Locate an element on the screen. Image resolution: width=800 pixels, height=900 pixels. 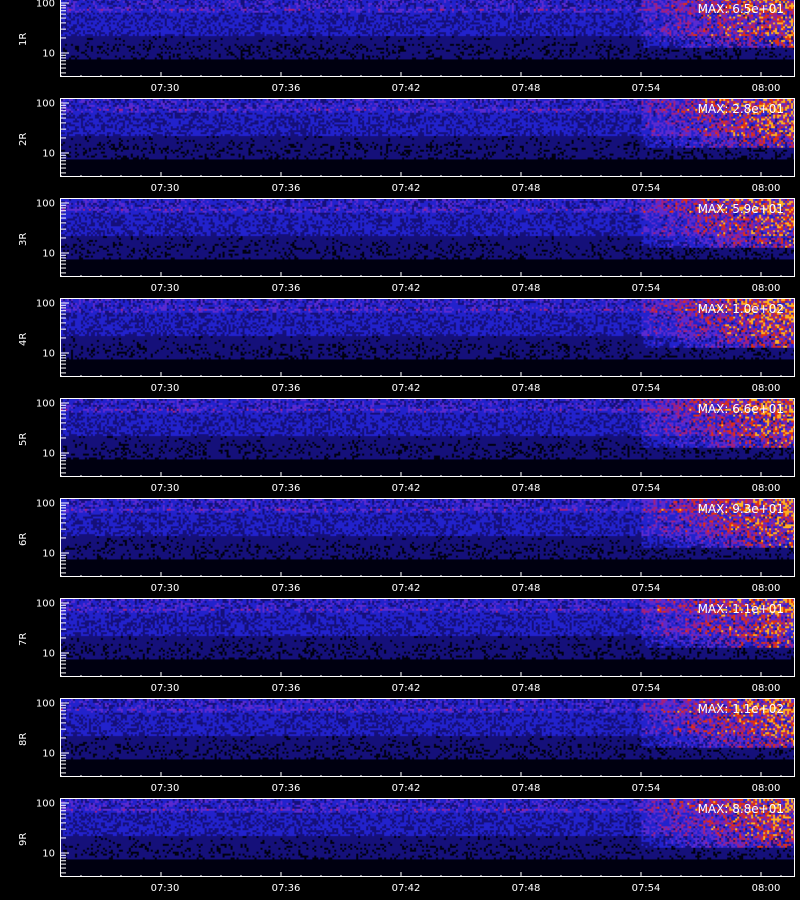
panel-max-label: MAX: 1.1e+01 is located at coordinates (740, 609).